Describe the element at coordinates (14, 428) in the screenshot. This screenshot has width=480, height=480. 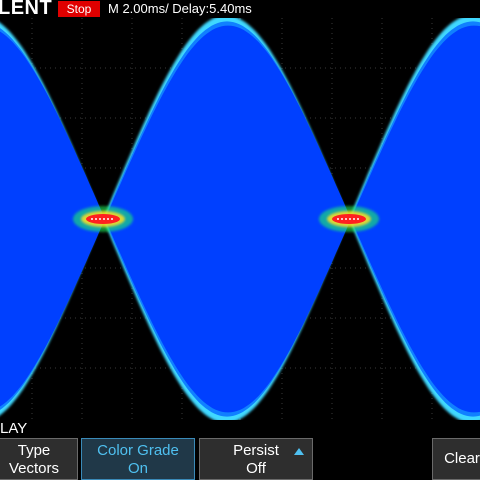
I see `menu-title: LAY` at that location.